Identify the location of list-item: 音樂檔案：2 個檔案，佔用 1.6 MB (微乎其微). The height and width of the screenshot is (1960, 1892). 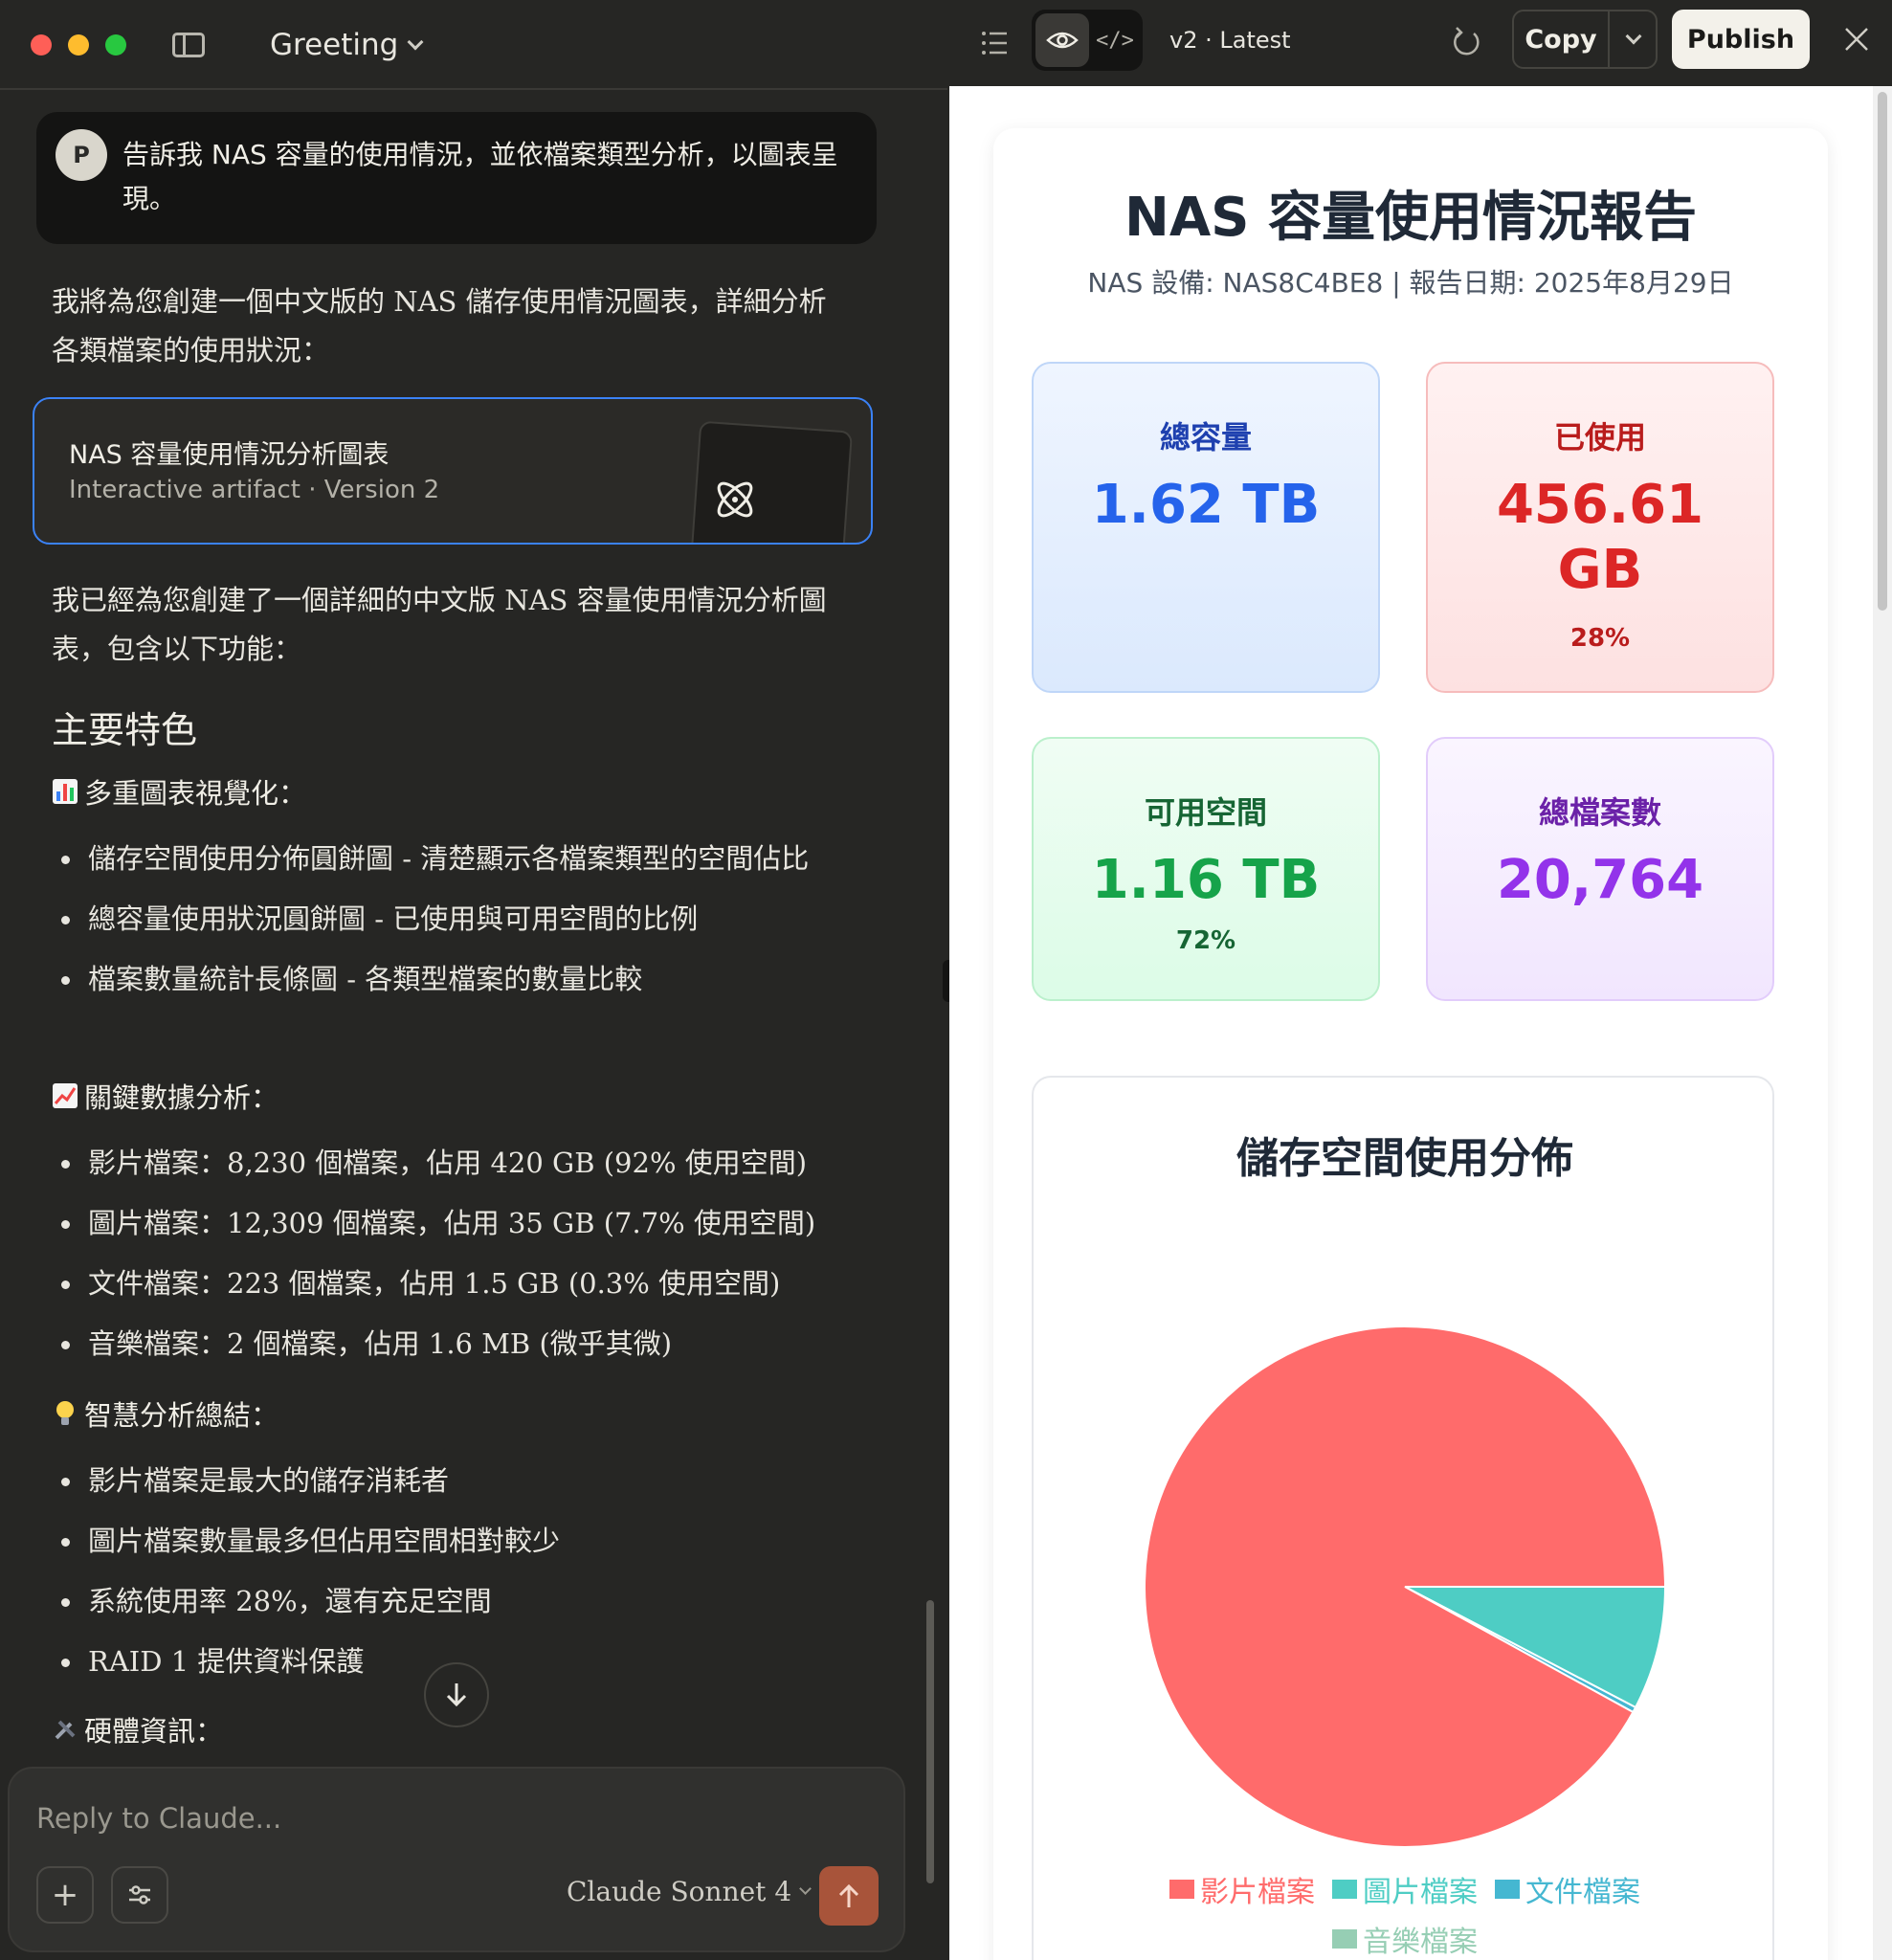
(440, 1344).